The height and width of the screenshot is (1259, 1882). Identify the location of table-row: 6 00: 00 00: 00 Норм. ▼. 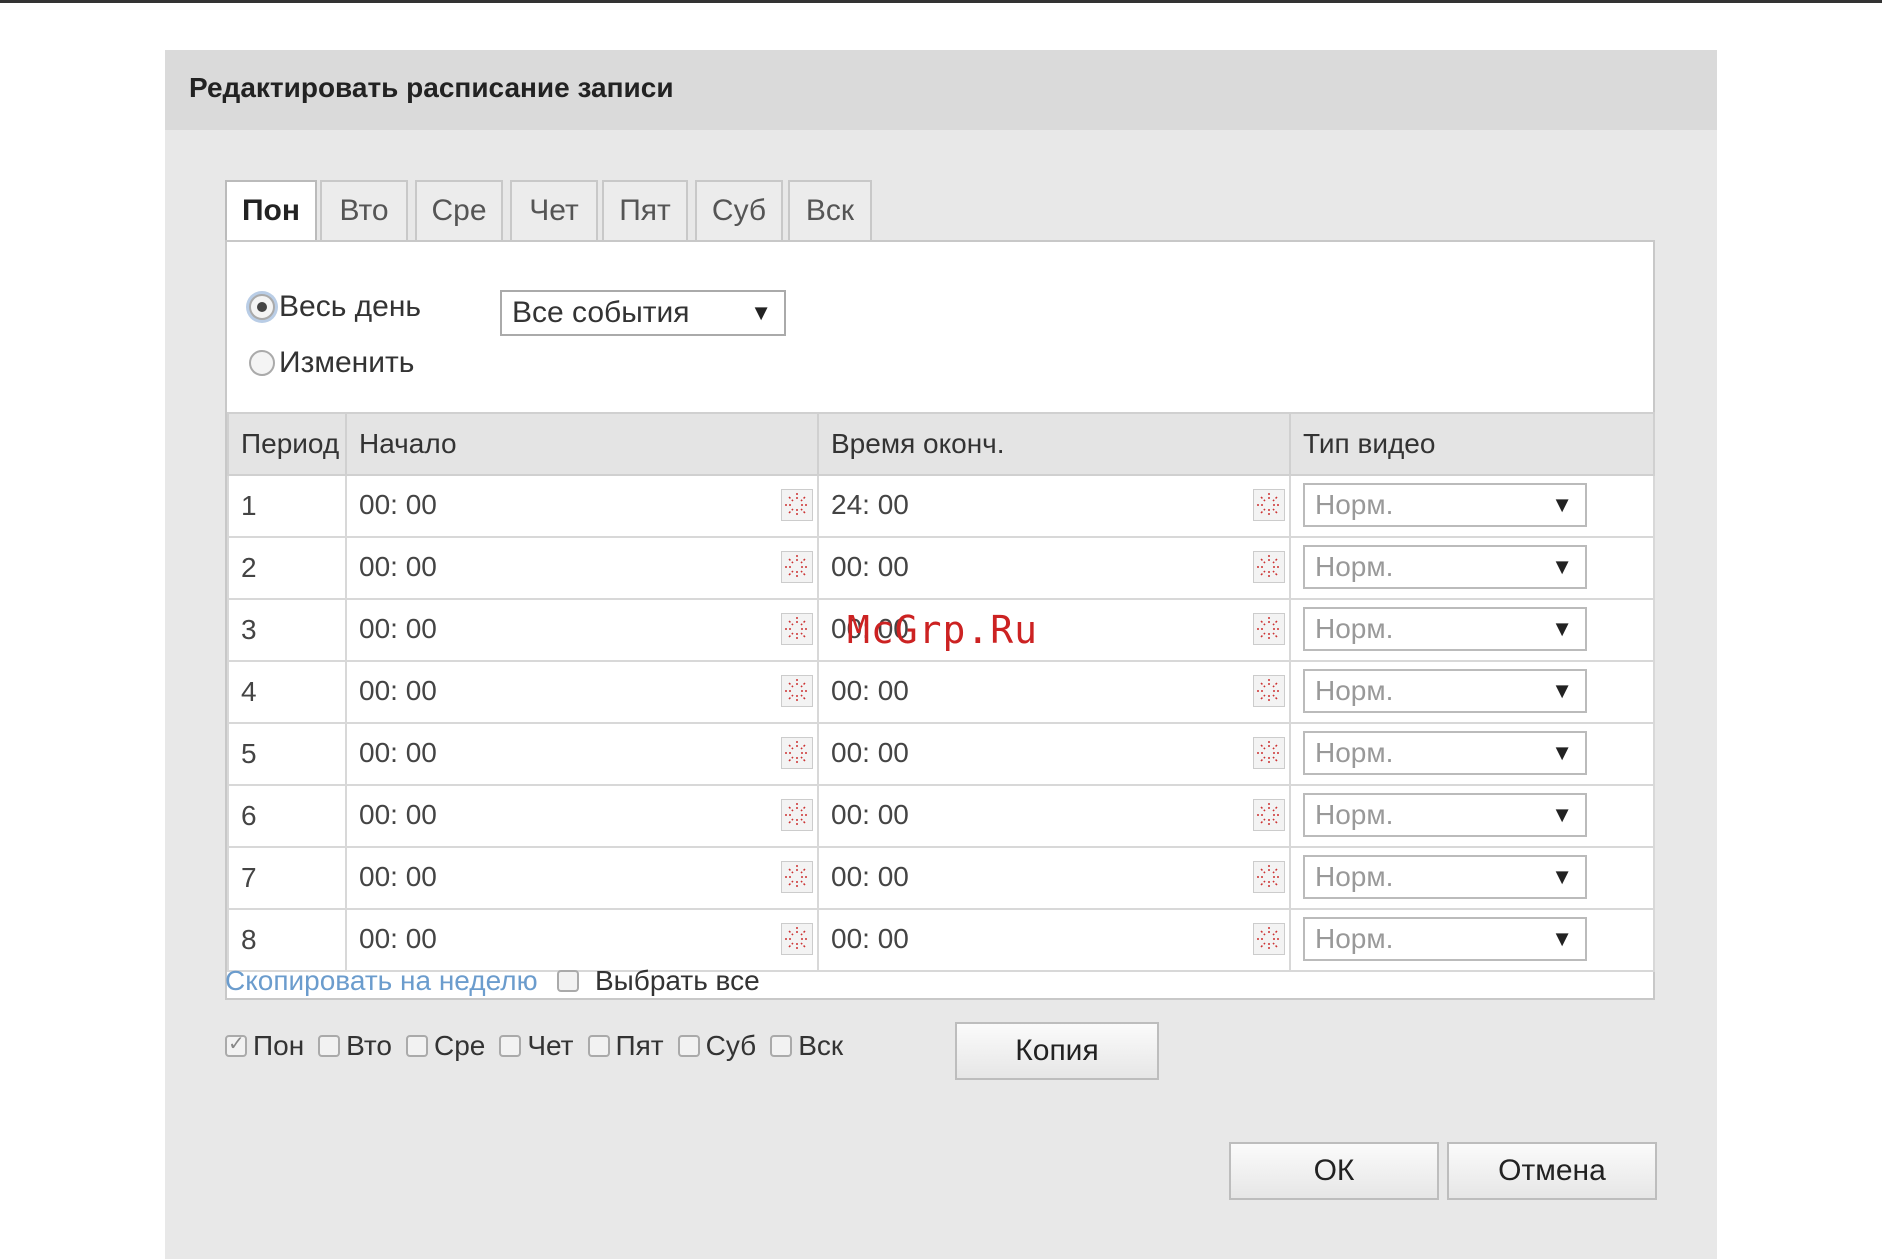
(941, 816).